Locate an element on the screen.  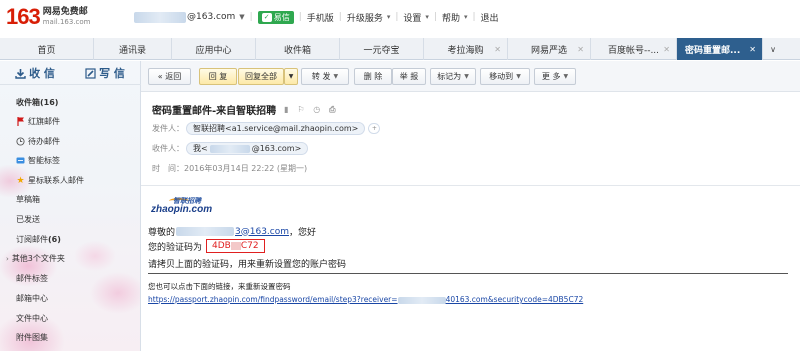
sidebar-item-drafts: 草稿箱 is located at coordinates (28, 199).